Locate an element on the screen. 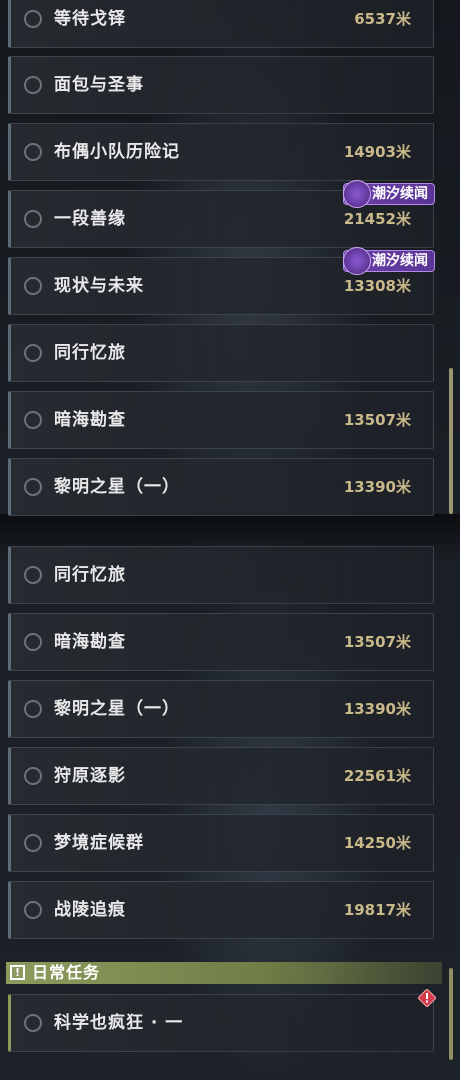 This screenshot has width=460, height=1080. quest-name: 面包与圣事 is located at coordinates (99, 85).